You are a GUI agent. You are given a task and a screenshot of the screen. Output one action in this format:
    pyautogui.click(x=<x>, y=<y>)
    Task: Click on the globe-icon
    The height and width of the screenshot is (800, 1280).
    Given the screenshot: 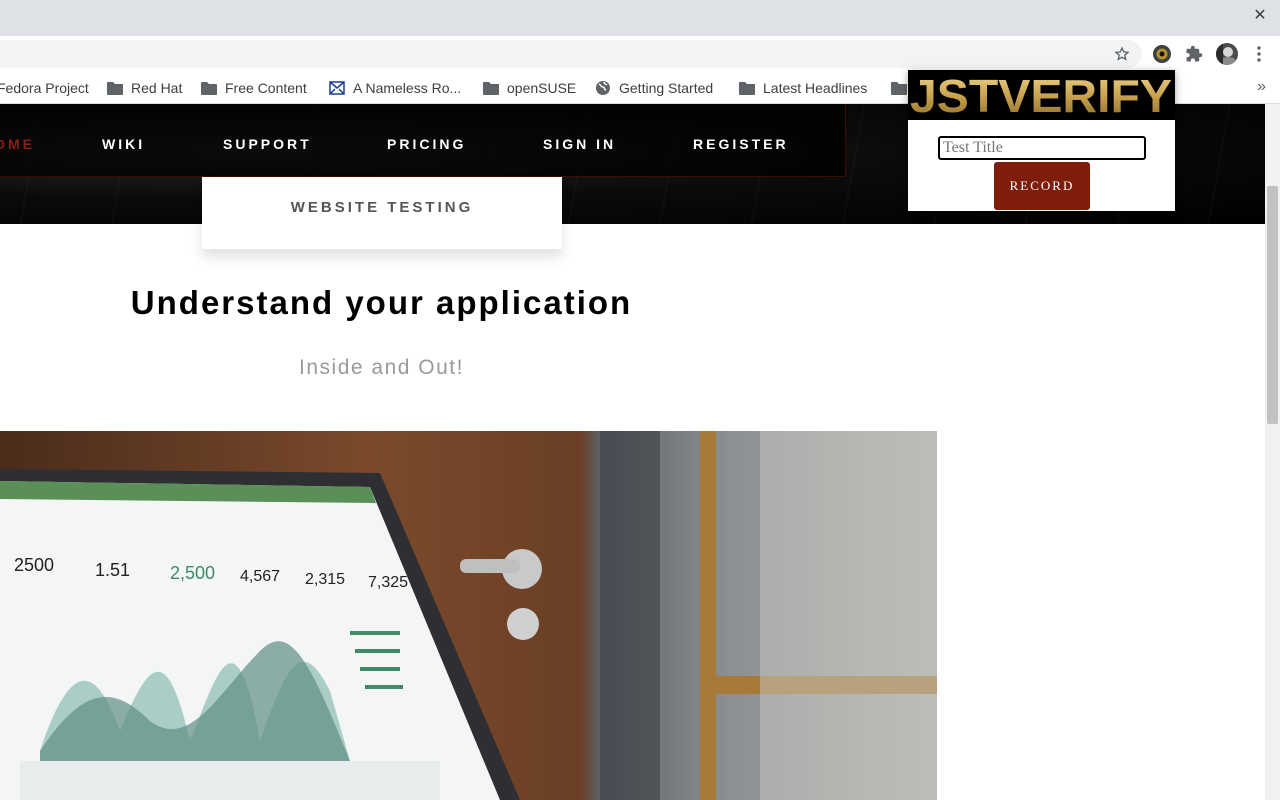 What is the action you would take?
    pyautogui.click(x=603, y=88)
    